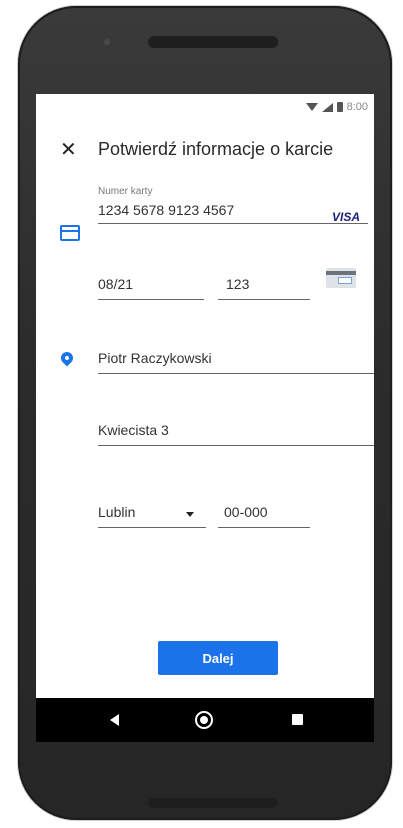  Describe the element at coordinates (116, 284) in the screenshot. I see `expiry-value: 08/21` at that location.